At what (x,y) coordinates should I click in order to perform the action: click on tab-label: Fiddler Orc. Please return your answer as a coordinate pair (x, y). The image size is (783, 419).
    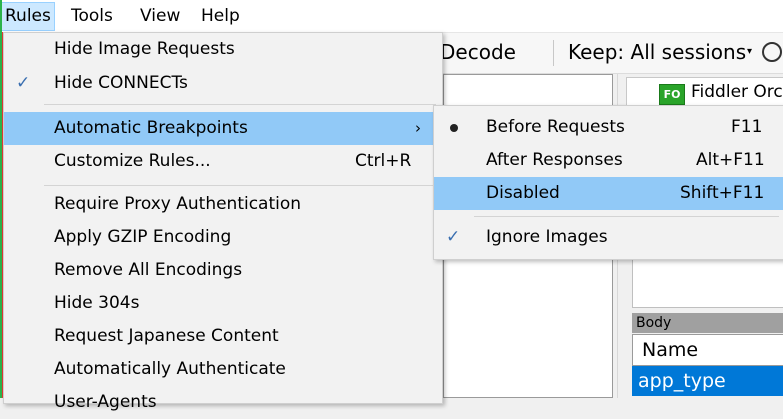
    Looking at the image, I should click on (737, 92).